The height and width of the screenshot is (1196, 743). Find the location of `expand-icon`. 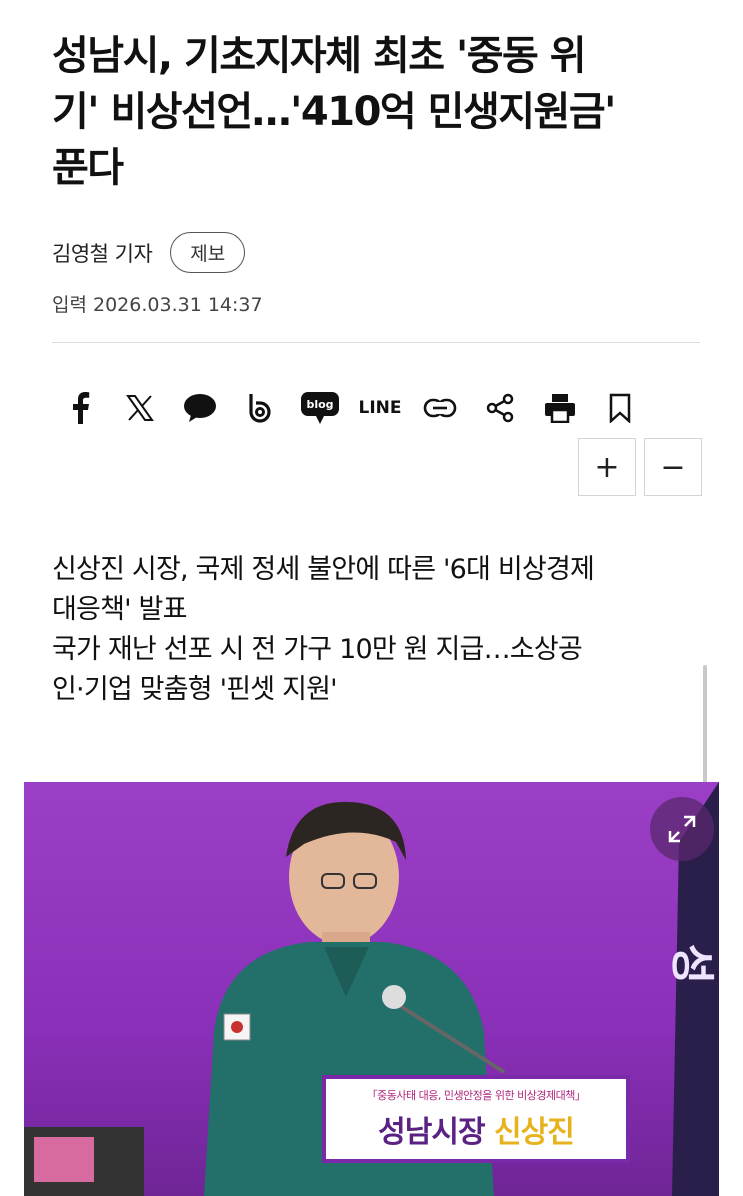

expand-icon is located at coordinates (682, 829).